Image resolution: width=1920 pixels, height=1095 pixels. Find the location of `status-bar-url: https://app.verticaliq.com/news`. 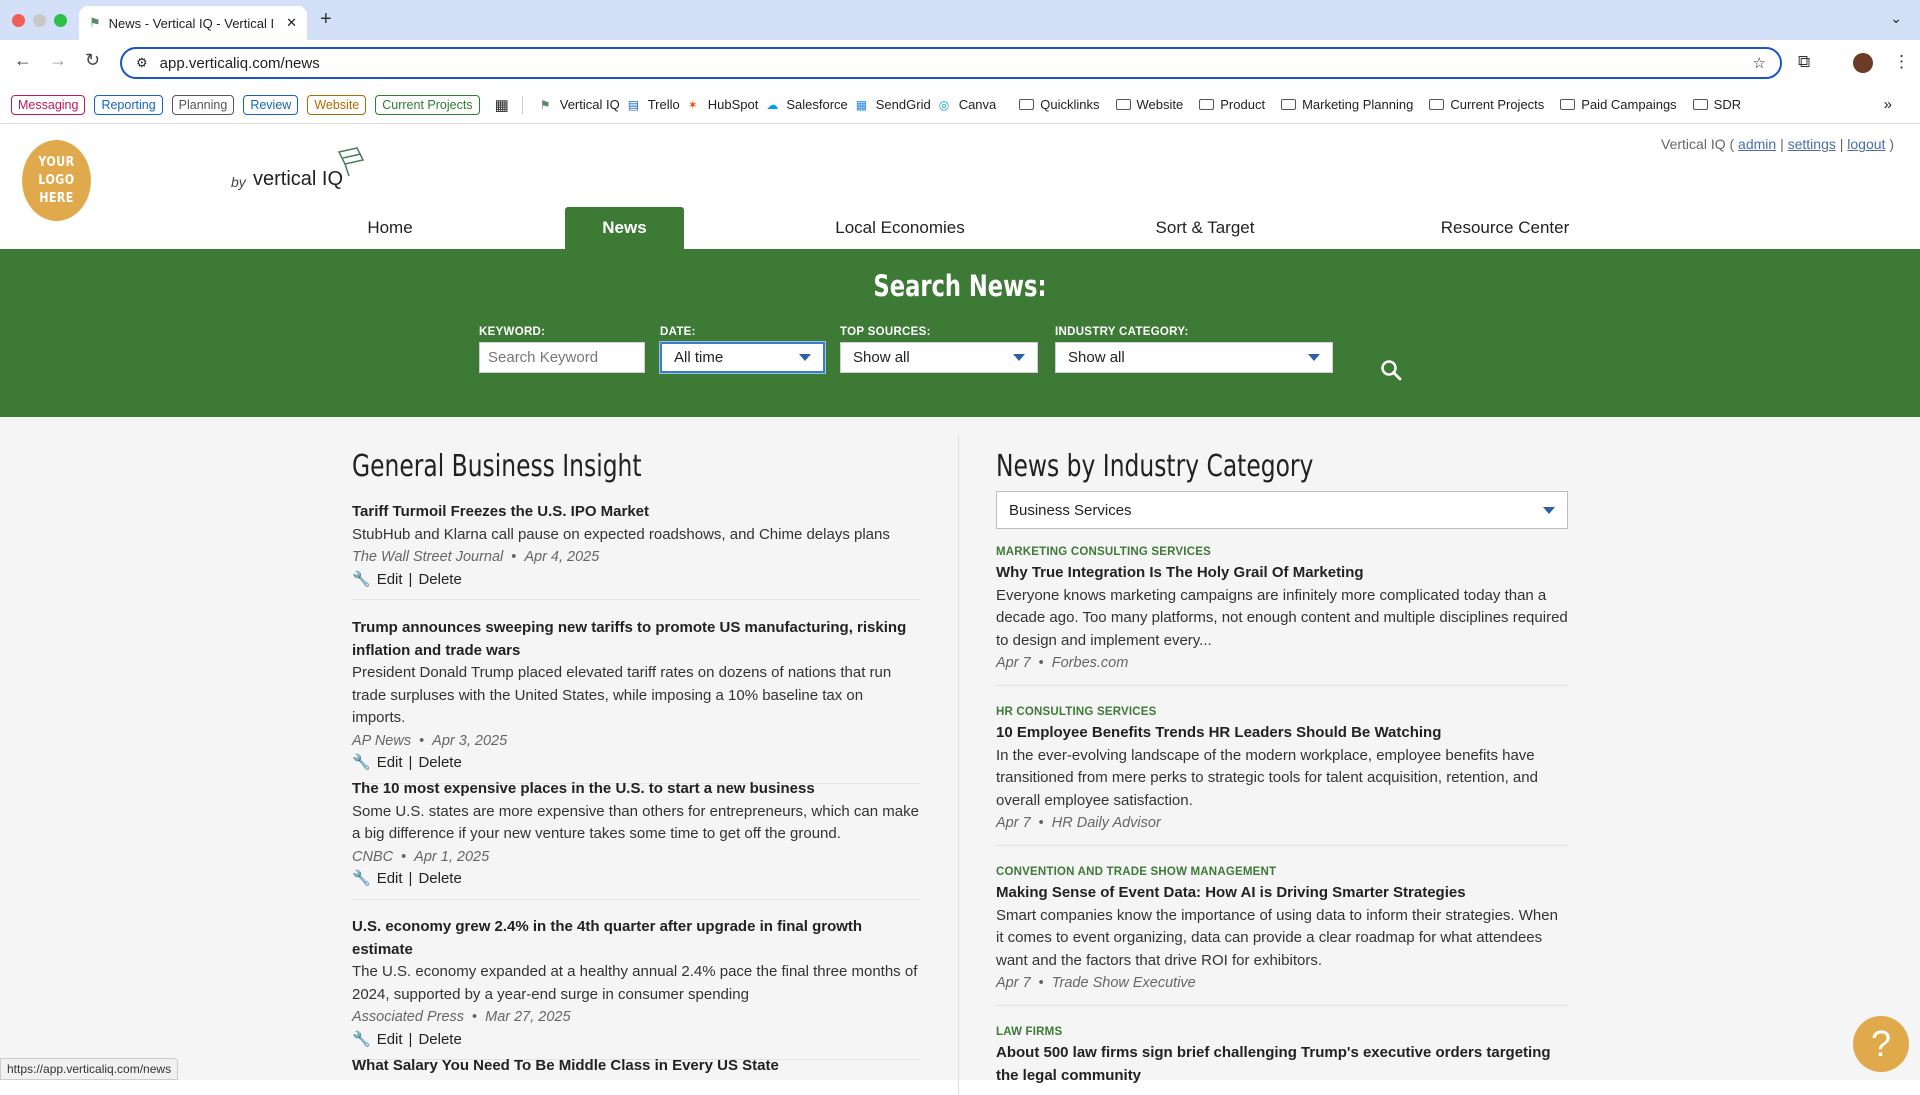

status-bar-url: https://app.verticaliq.com/news is located at coordinates (89, 1069).